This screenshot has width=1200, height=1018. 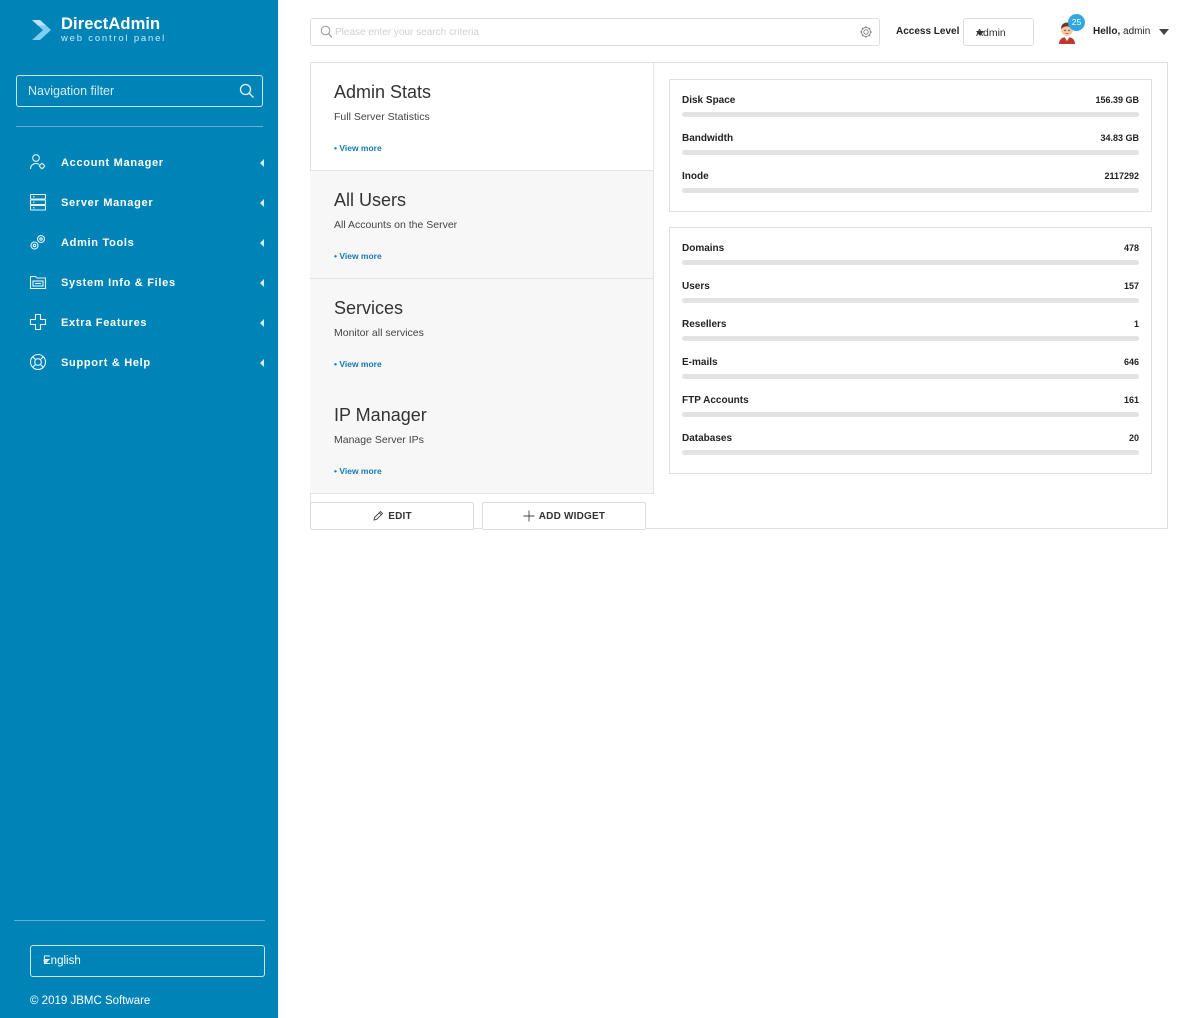 I want to click on sidebar-item-label: Support & Help, so click(x=106, y=363).